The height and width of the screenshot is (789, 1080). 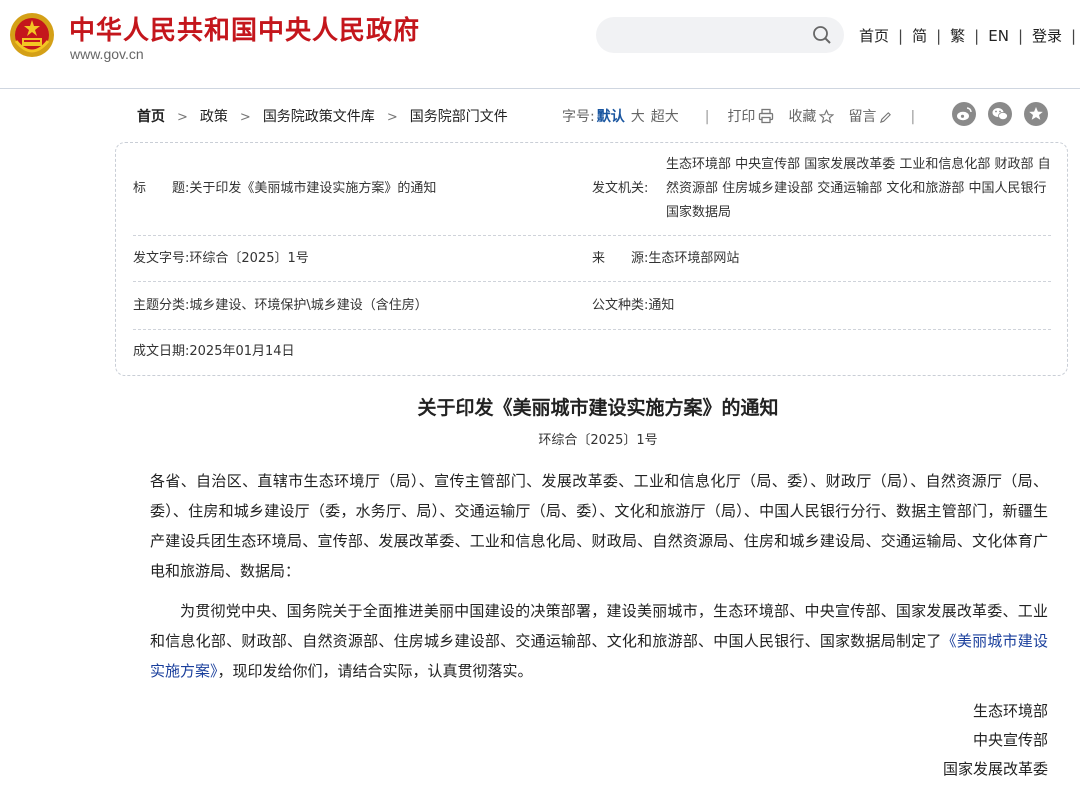 I want to click on info-date-value: 2025年01月14日, so click(x=242, y=351).